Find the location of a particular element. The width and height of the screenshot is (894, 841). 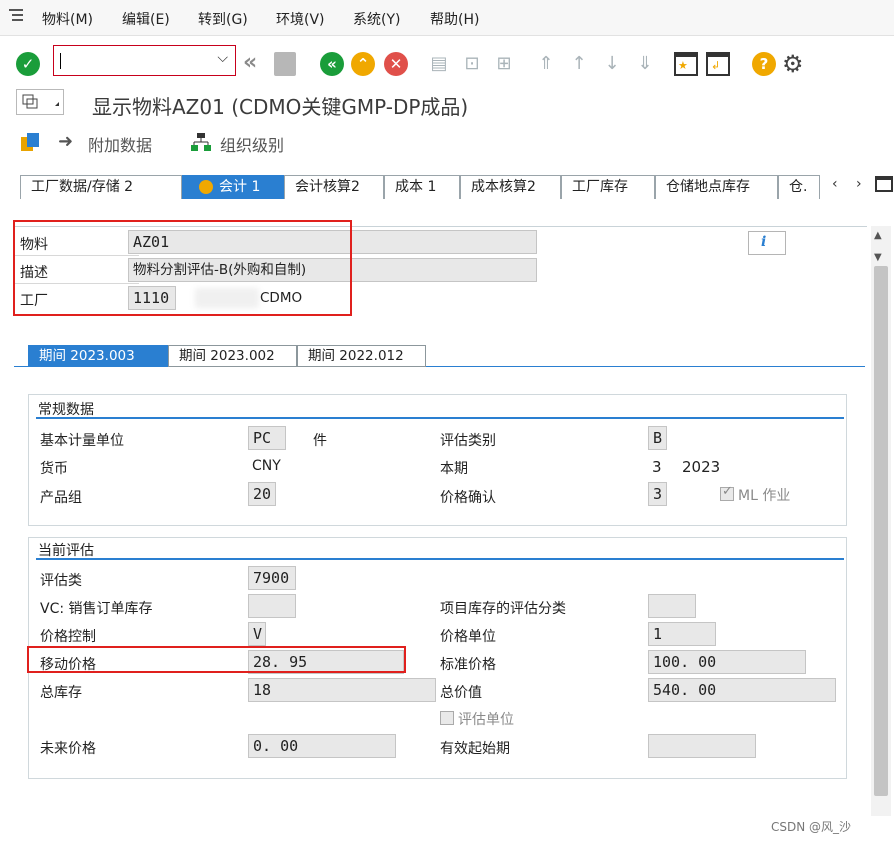

tab-plant-stock: 工厂库存 is located at coordinates (608, 187).